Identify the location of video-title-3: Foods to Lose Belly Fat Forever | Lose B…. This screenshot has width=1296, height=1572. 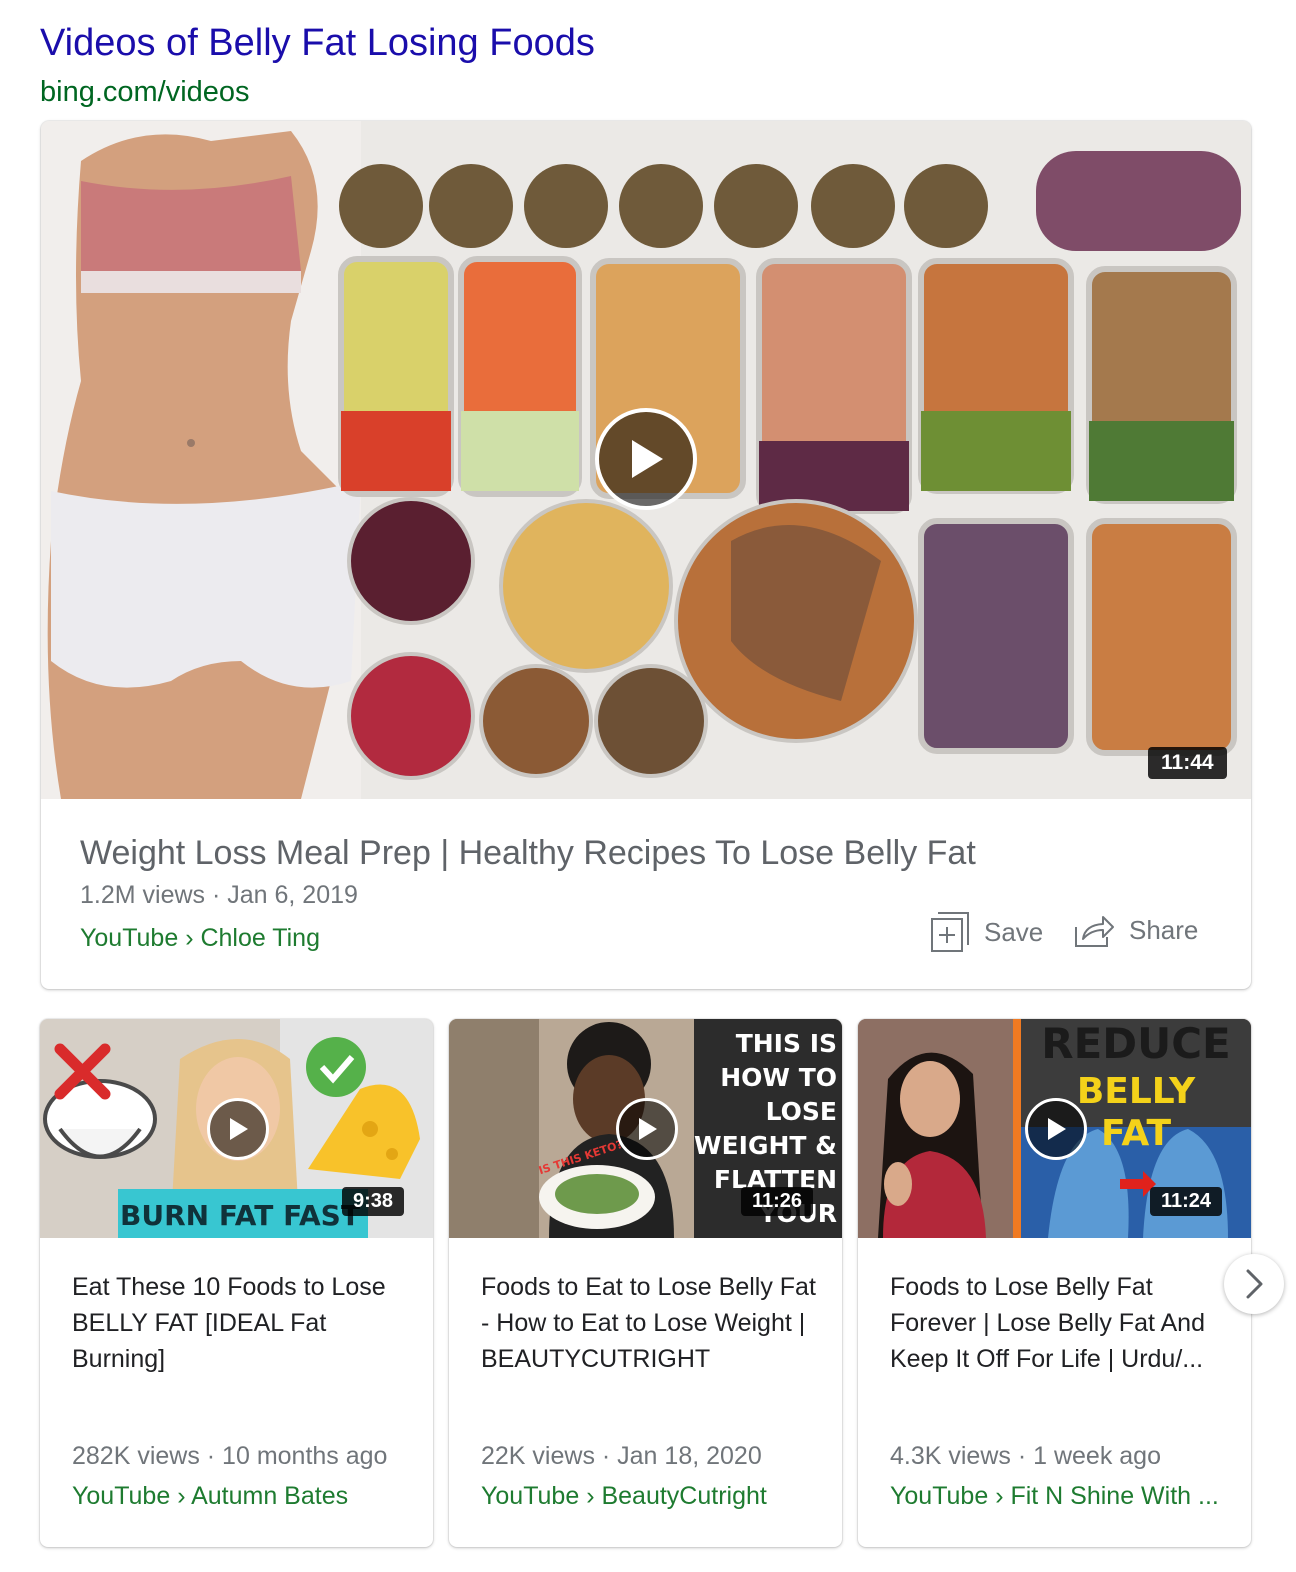
(1060, 1323).